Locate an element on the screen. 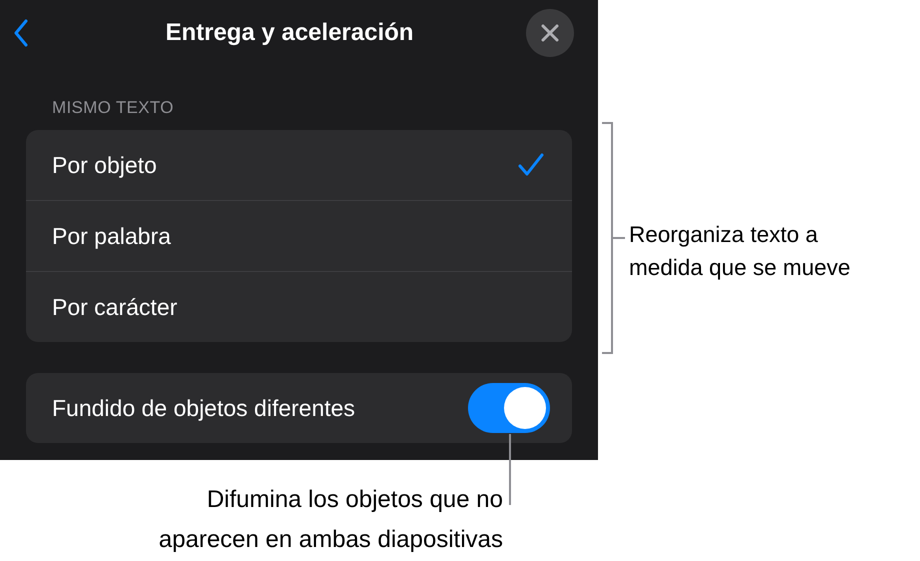 The height and width of the screenshot is (561, 920). close-button is located at coordinates (550, 33).